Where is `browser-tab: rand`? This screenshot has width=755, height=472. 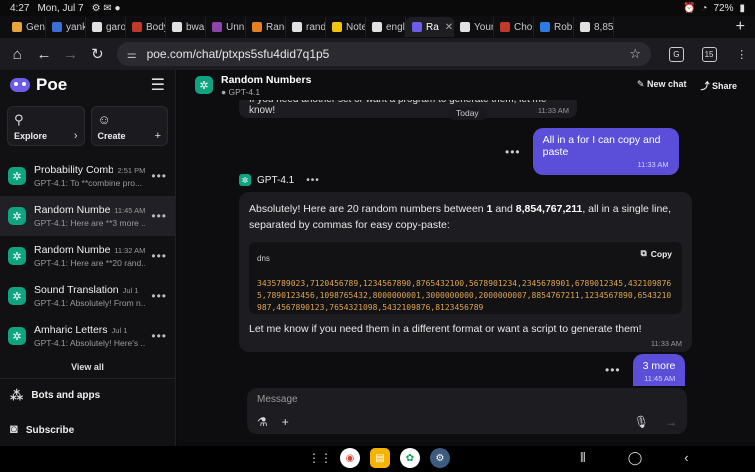
browser-tab: rand is located at coordinates (306, 27).